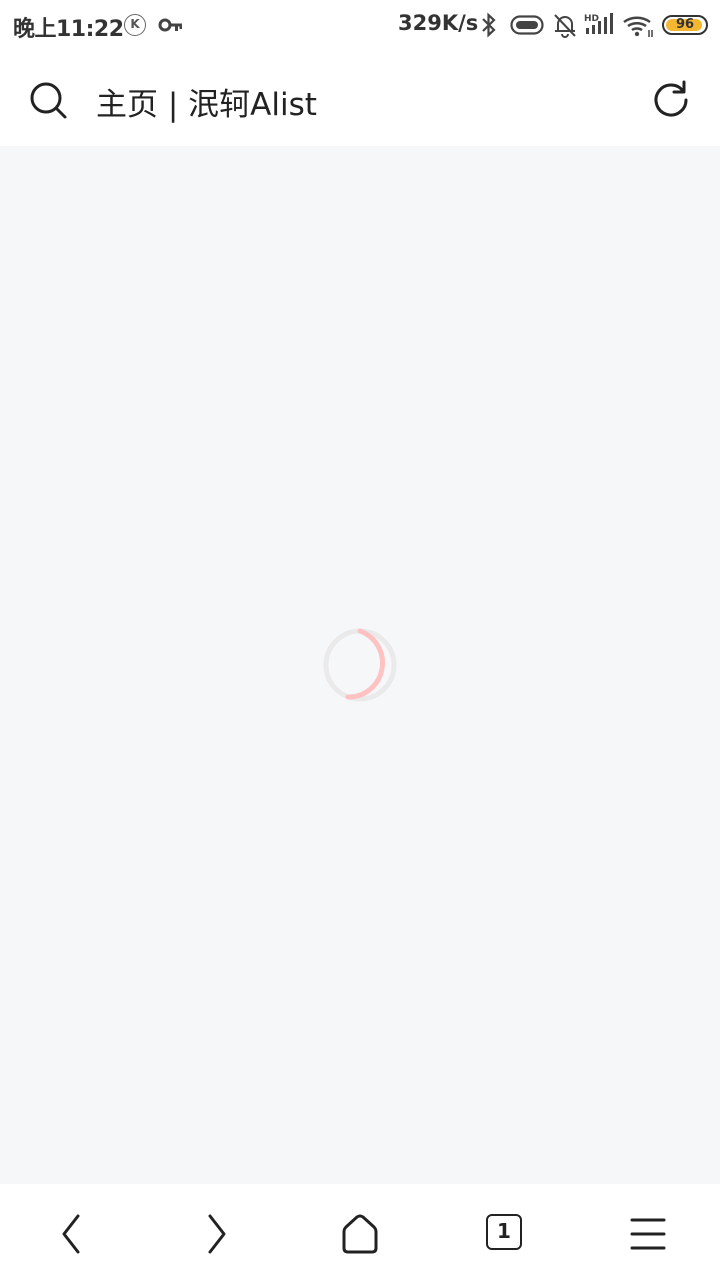 The height and width of the screenshot is (1280, 720). Describe the element at coordinates (135, 25) in the screenshot. I see `k-icon: K` at that location.